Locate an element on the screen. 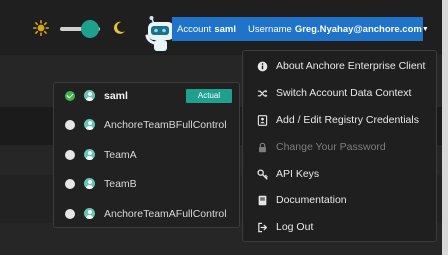 Image resolution: width=448 pixels, height=255 pixels. window-edge is located at coordinates (445, 127).